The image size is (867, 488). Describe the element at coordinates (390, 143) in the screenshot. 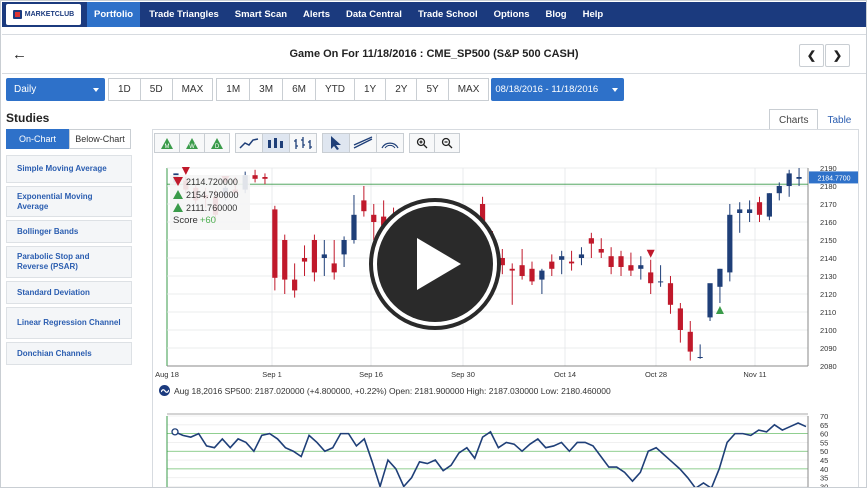

I see `tool-fibonacci` at that location.